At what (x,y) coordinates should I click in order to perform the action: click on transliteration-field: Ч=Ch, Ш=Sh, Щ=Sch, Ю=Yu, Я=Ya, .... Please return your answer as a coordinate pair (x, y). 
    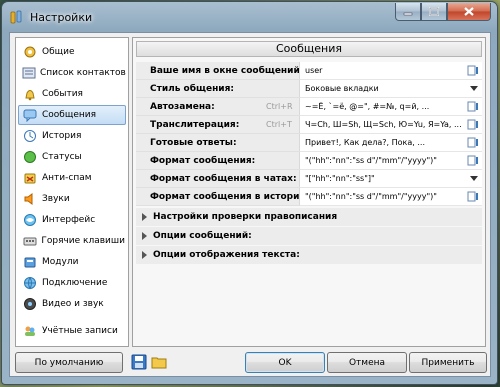
    Looking at the image, I should click on (390, 125).